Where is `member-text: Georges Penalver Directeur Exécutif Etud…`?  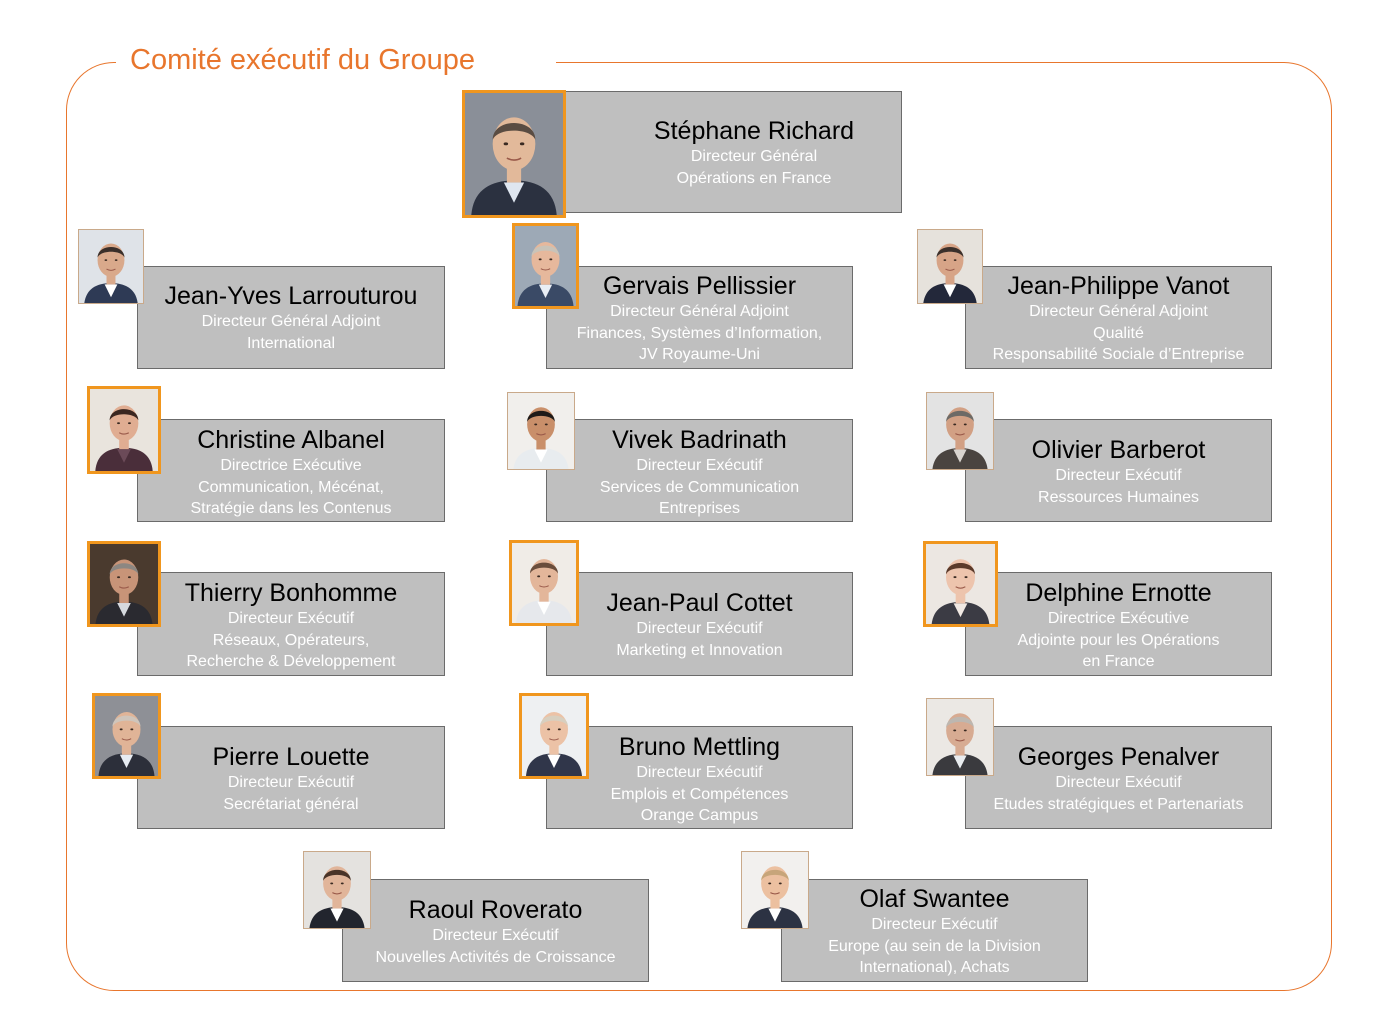 member-text: Georges Penalver Directeur Exécutif Etud… is located at coordinates (1118, 778).